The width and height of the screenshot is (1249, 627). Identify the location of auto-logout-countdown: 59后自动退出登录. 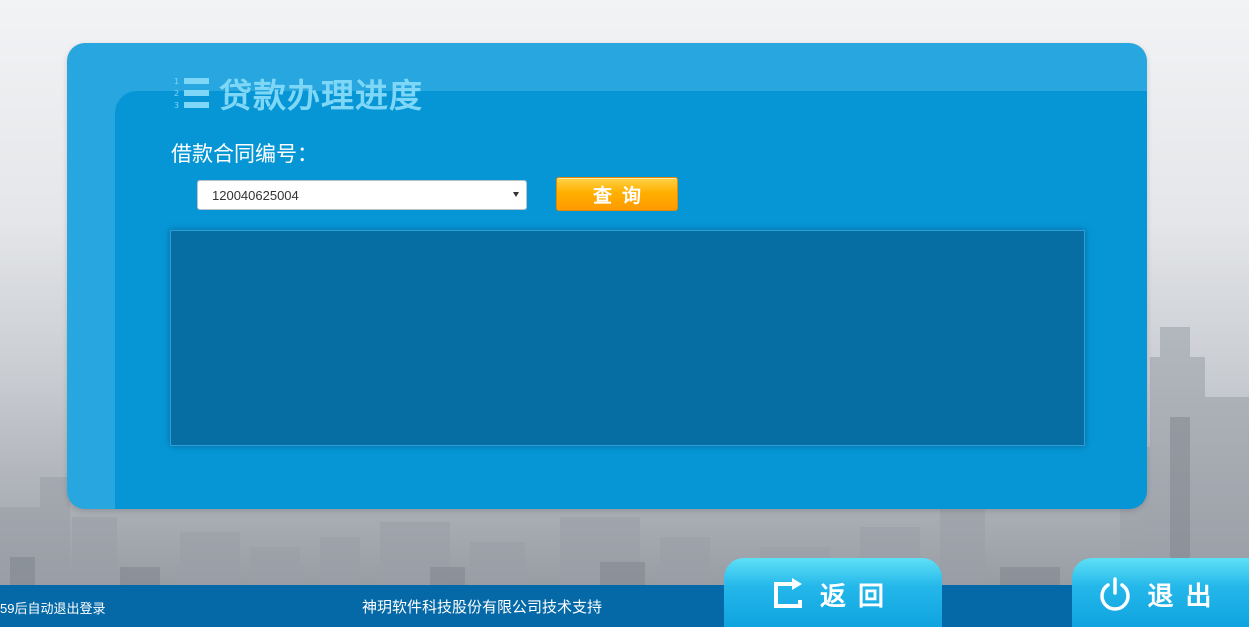
(53, 608).